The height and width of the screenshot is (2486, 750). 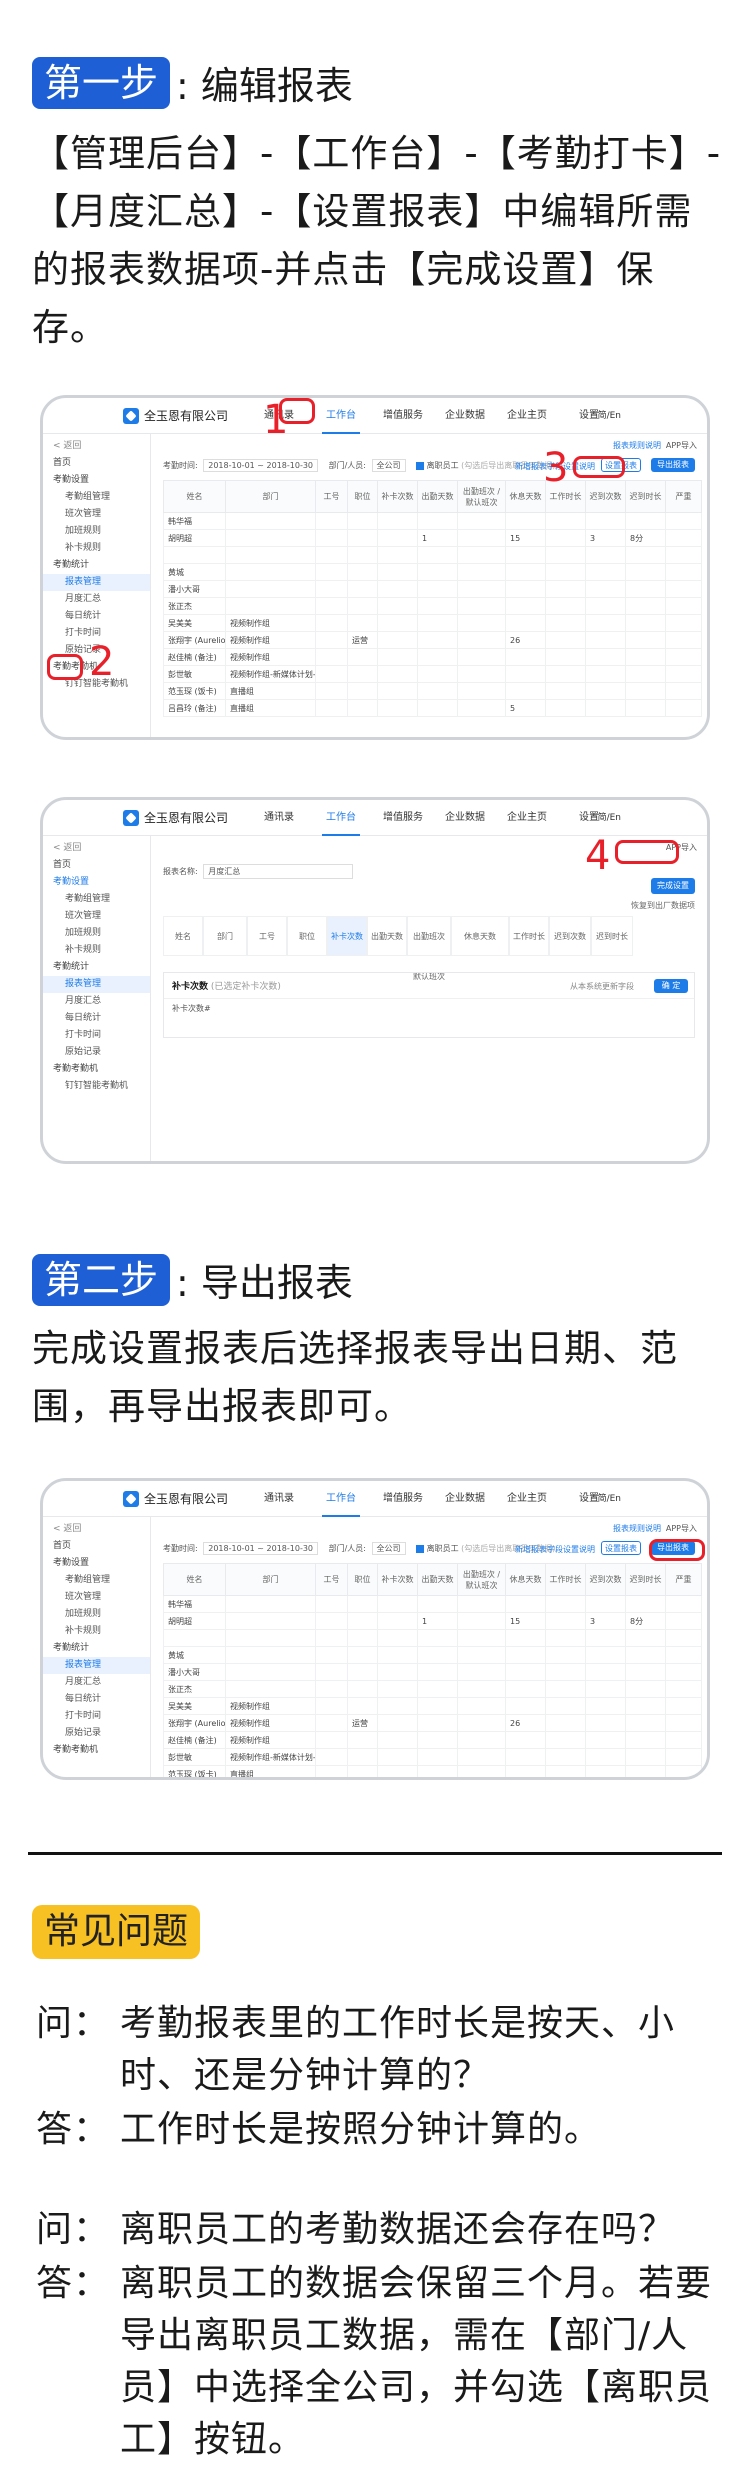 What do you see at coordinates (663, 905) in the screenshot?
I see `restore-defaults-link: 恢复到出厂数据项` at bounding box center [663, 905].